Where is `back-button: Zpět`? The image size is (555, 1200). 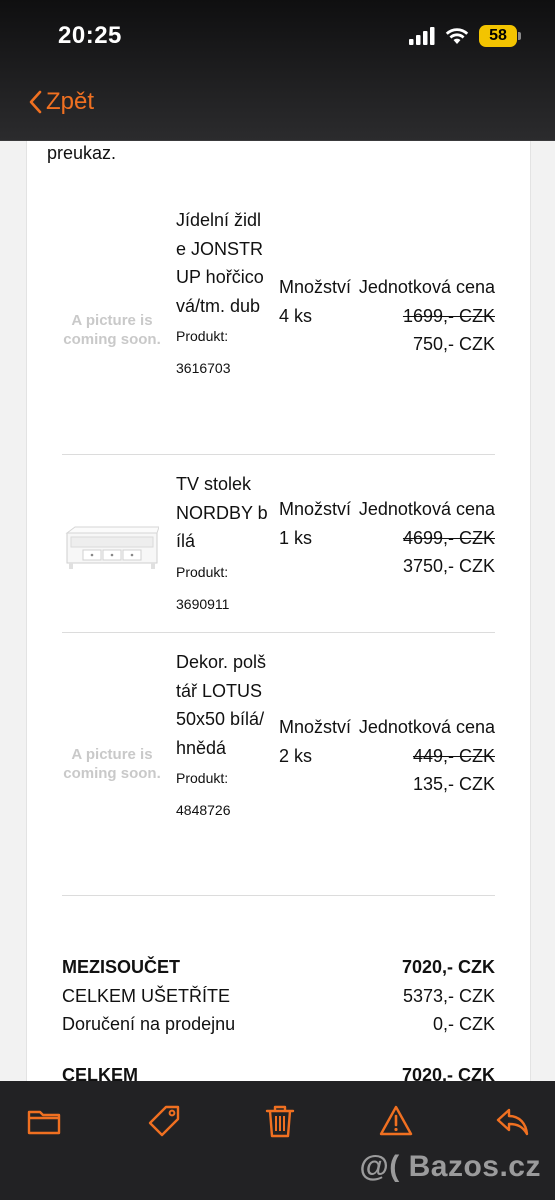 back-button: Zpět is located at coordinates (61, 102).